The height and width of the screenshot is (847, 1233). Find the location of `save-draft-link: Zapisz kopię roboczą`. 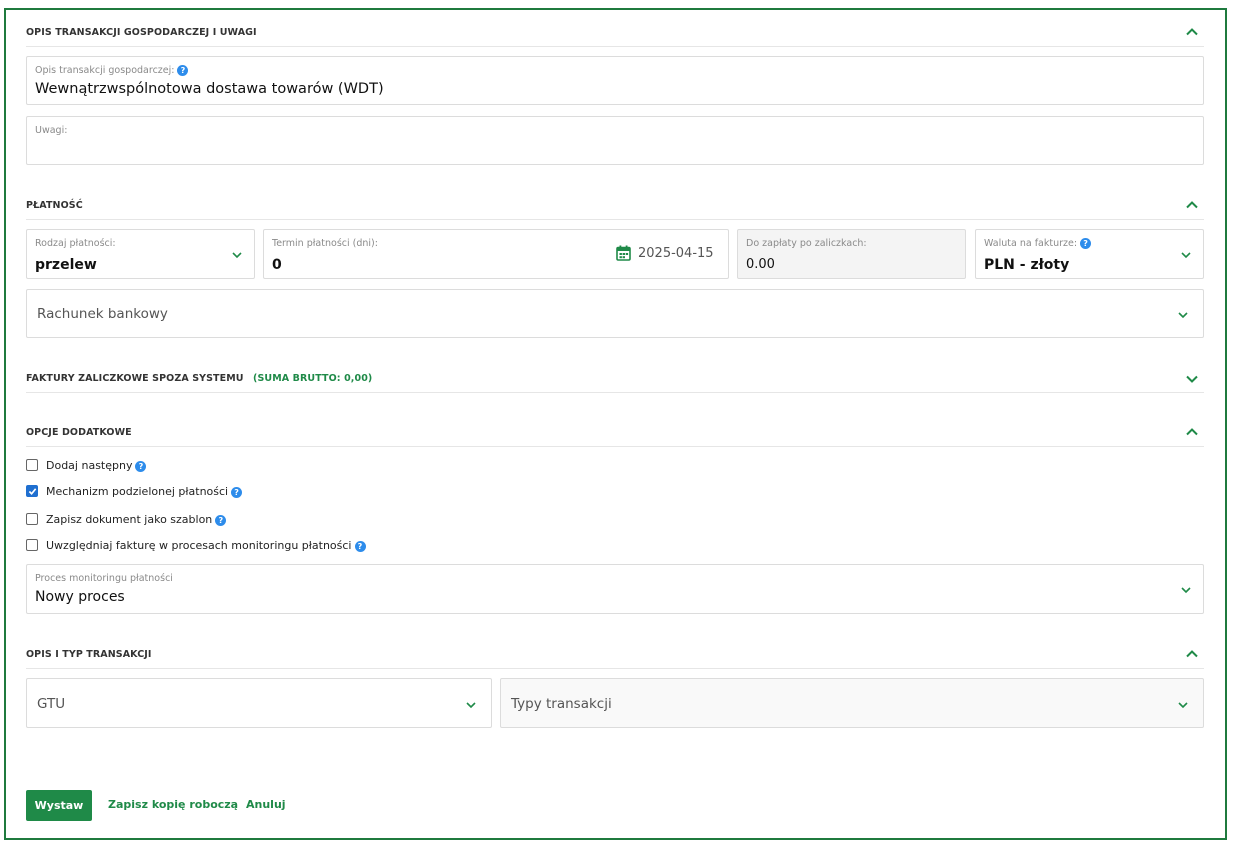

save-draft-link: Zapisz kopię roboczą is located at coordinates (173, 804).